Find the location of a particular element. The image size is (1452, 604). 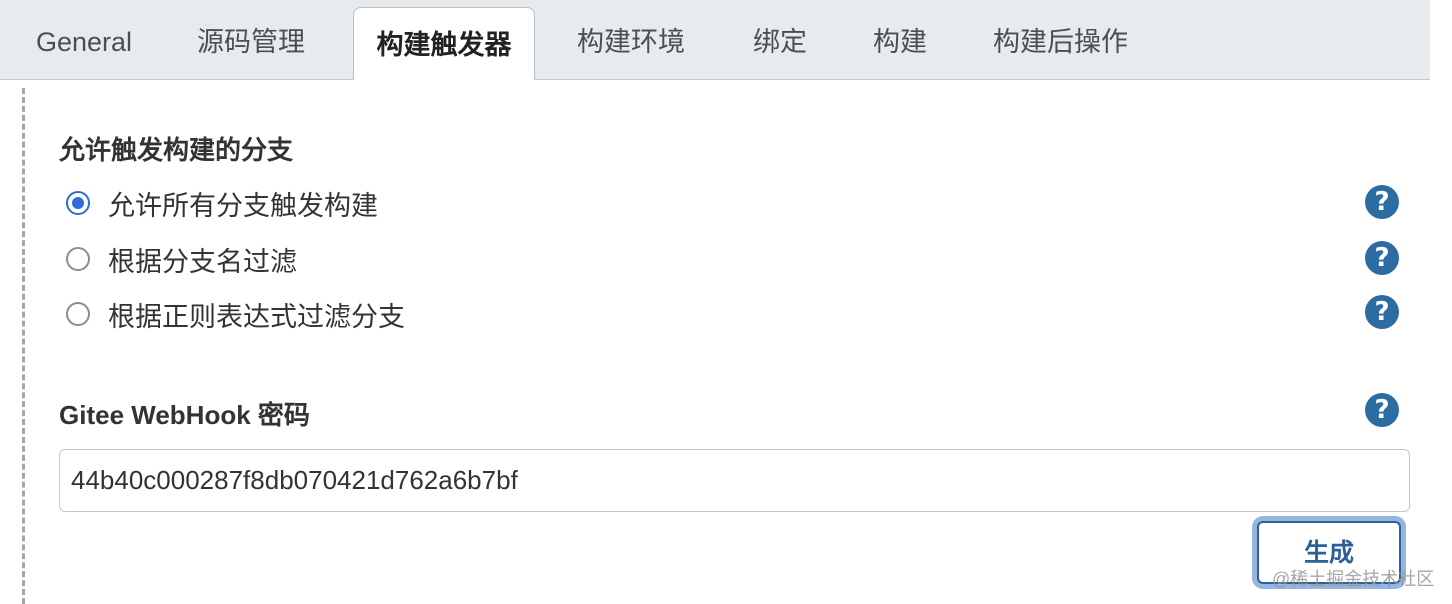

right-gutter is located at coordinates (1441, 302).